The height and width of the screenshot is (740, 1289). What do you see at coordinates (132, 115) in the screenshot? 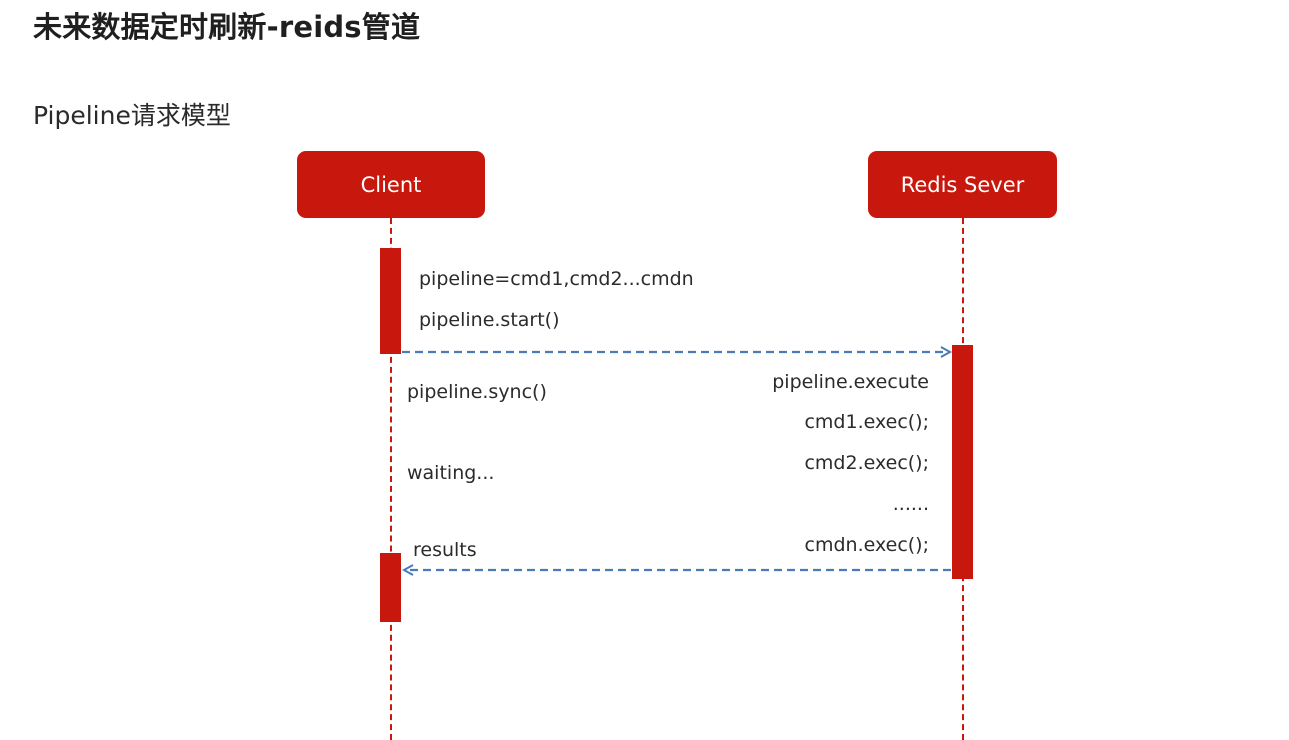
I see `diagram-subtitle: Pipeline请求模型` at bounding box center [132, 115].